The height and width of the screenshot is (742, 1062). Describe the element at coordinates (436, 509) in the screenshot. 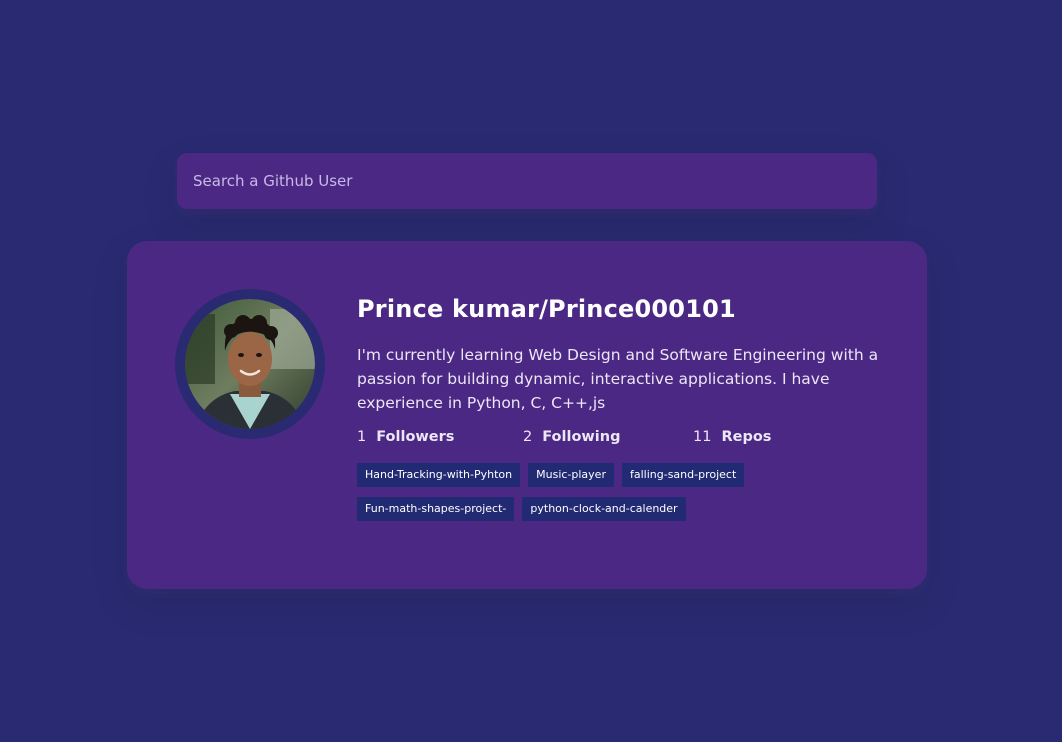

I see `repo-link: Fun-math-shapes-project-` at that location.